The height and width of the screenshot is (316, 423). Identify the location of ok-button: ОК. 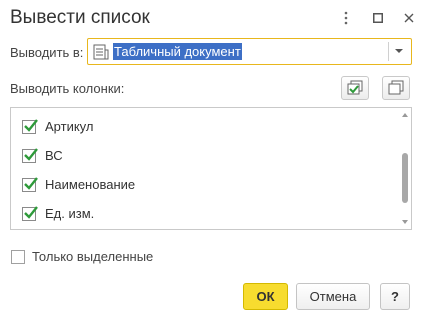
(265, 296).